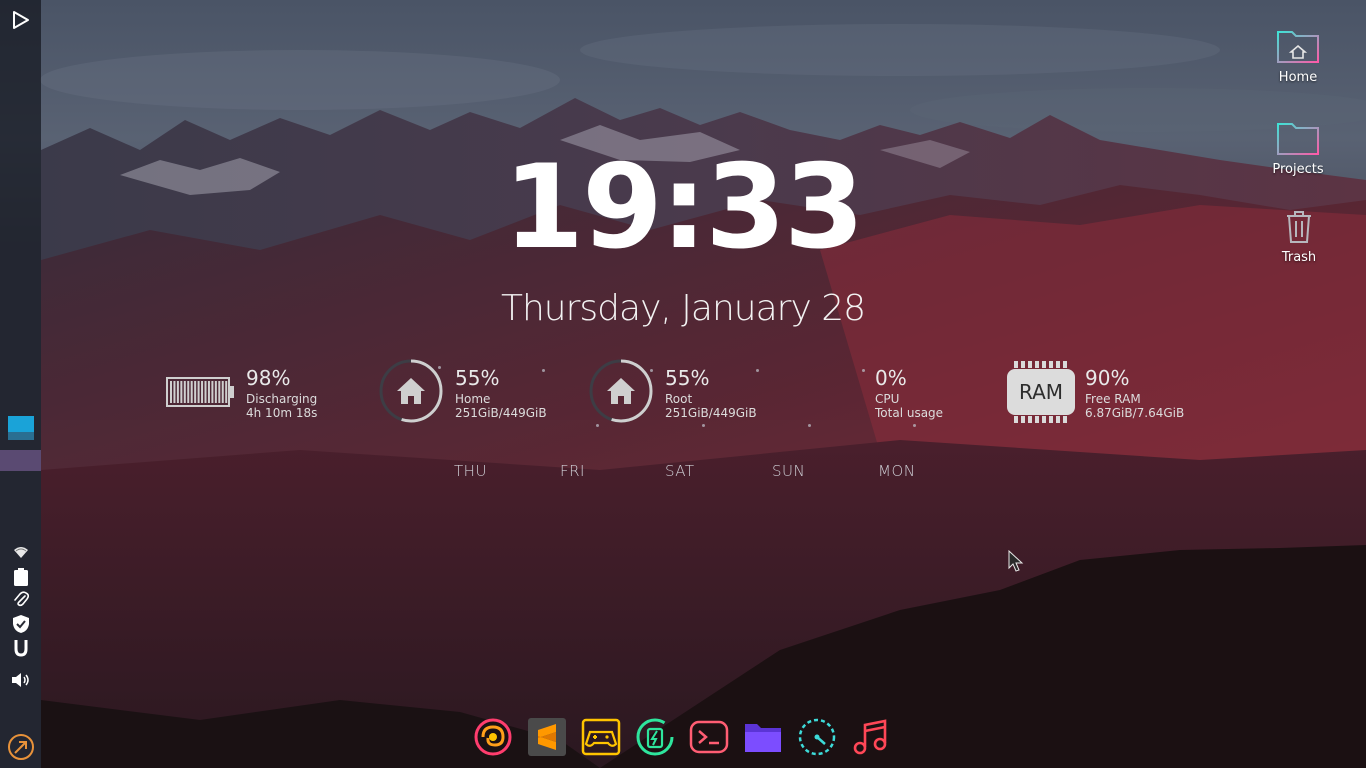  I want to click on music-note-icon, so click(870, 737).